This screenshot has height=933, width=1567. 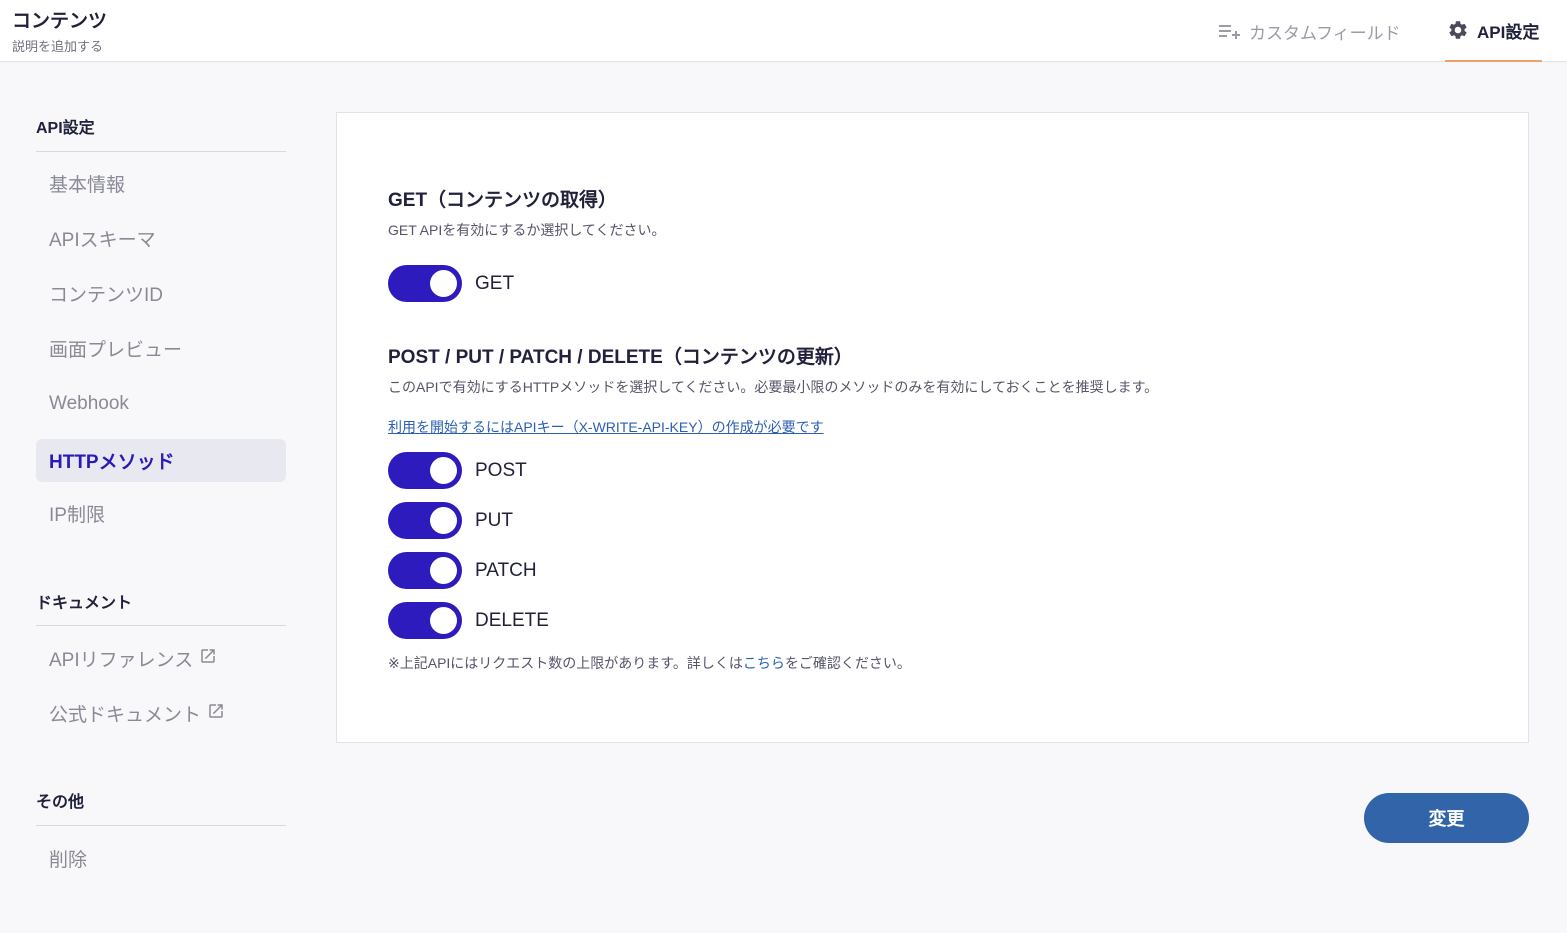 What do you see at coordinates (68, 860) in the screenshot?
I see `sidebar-item-label: 削除` at bounding box center [68, 860].